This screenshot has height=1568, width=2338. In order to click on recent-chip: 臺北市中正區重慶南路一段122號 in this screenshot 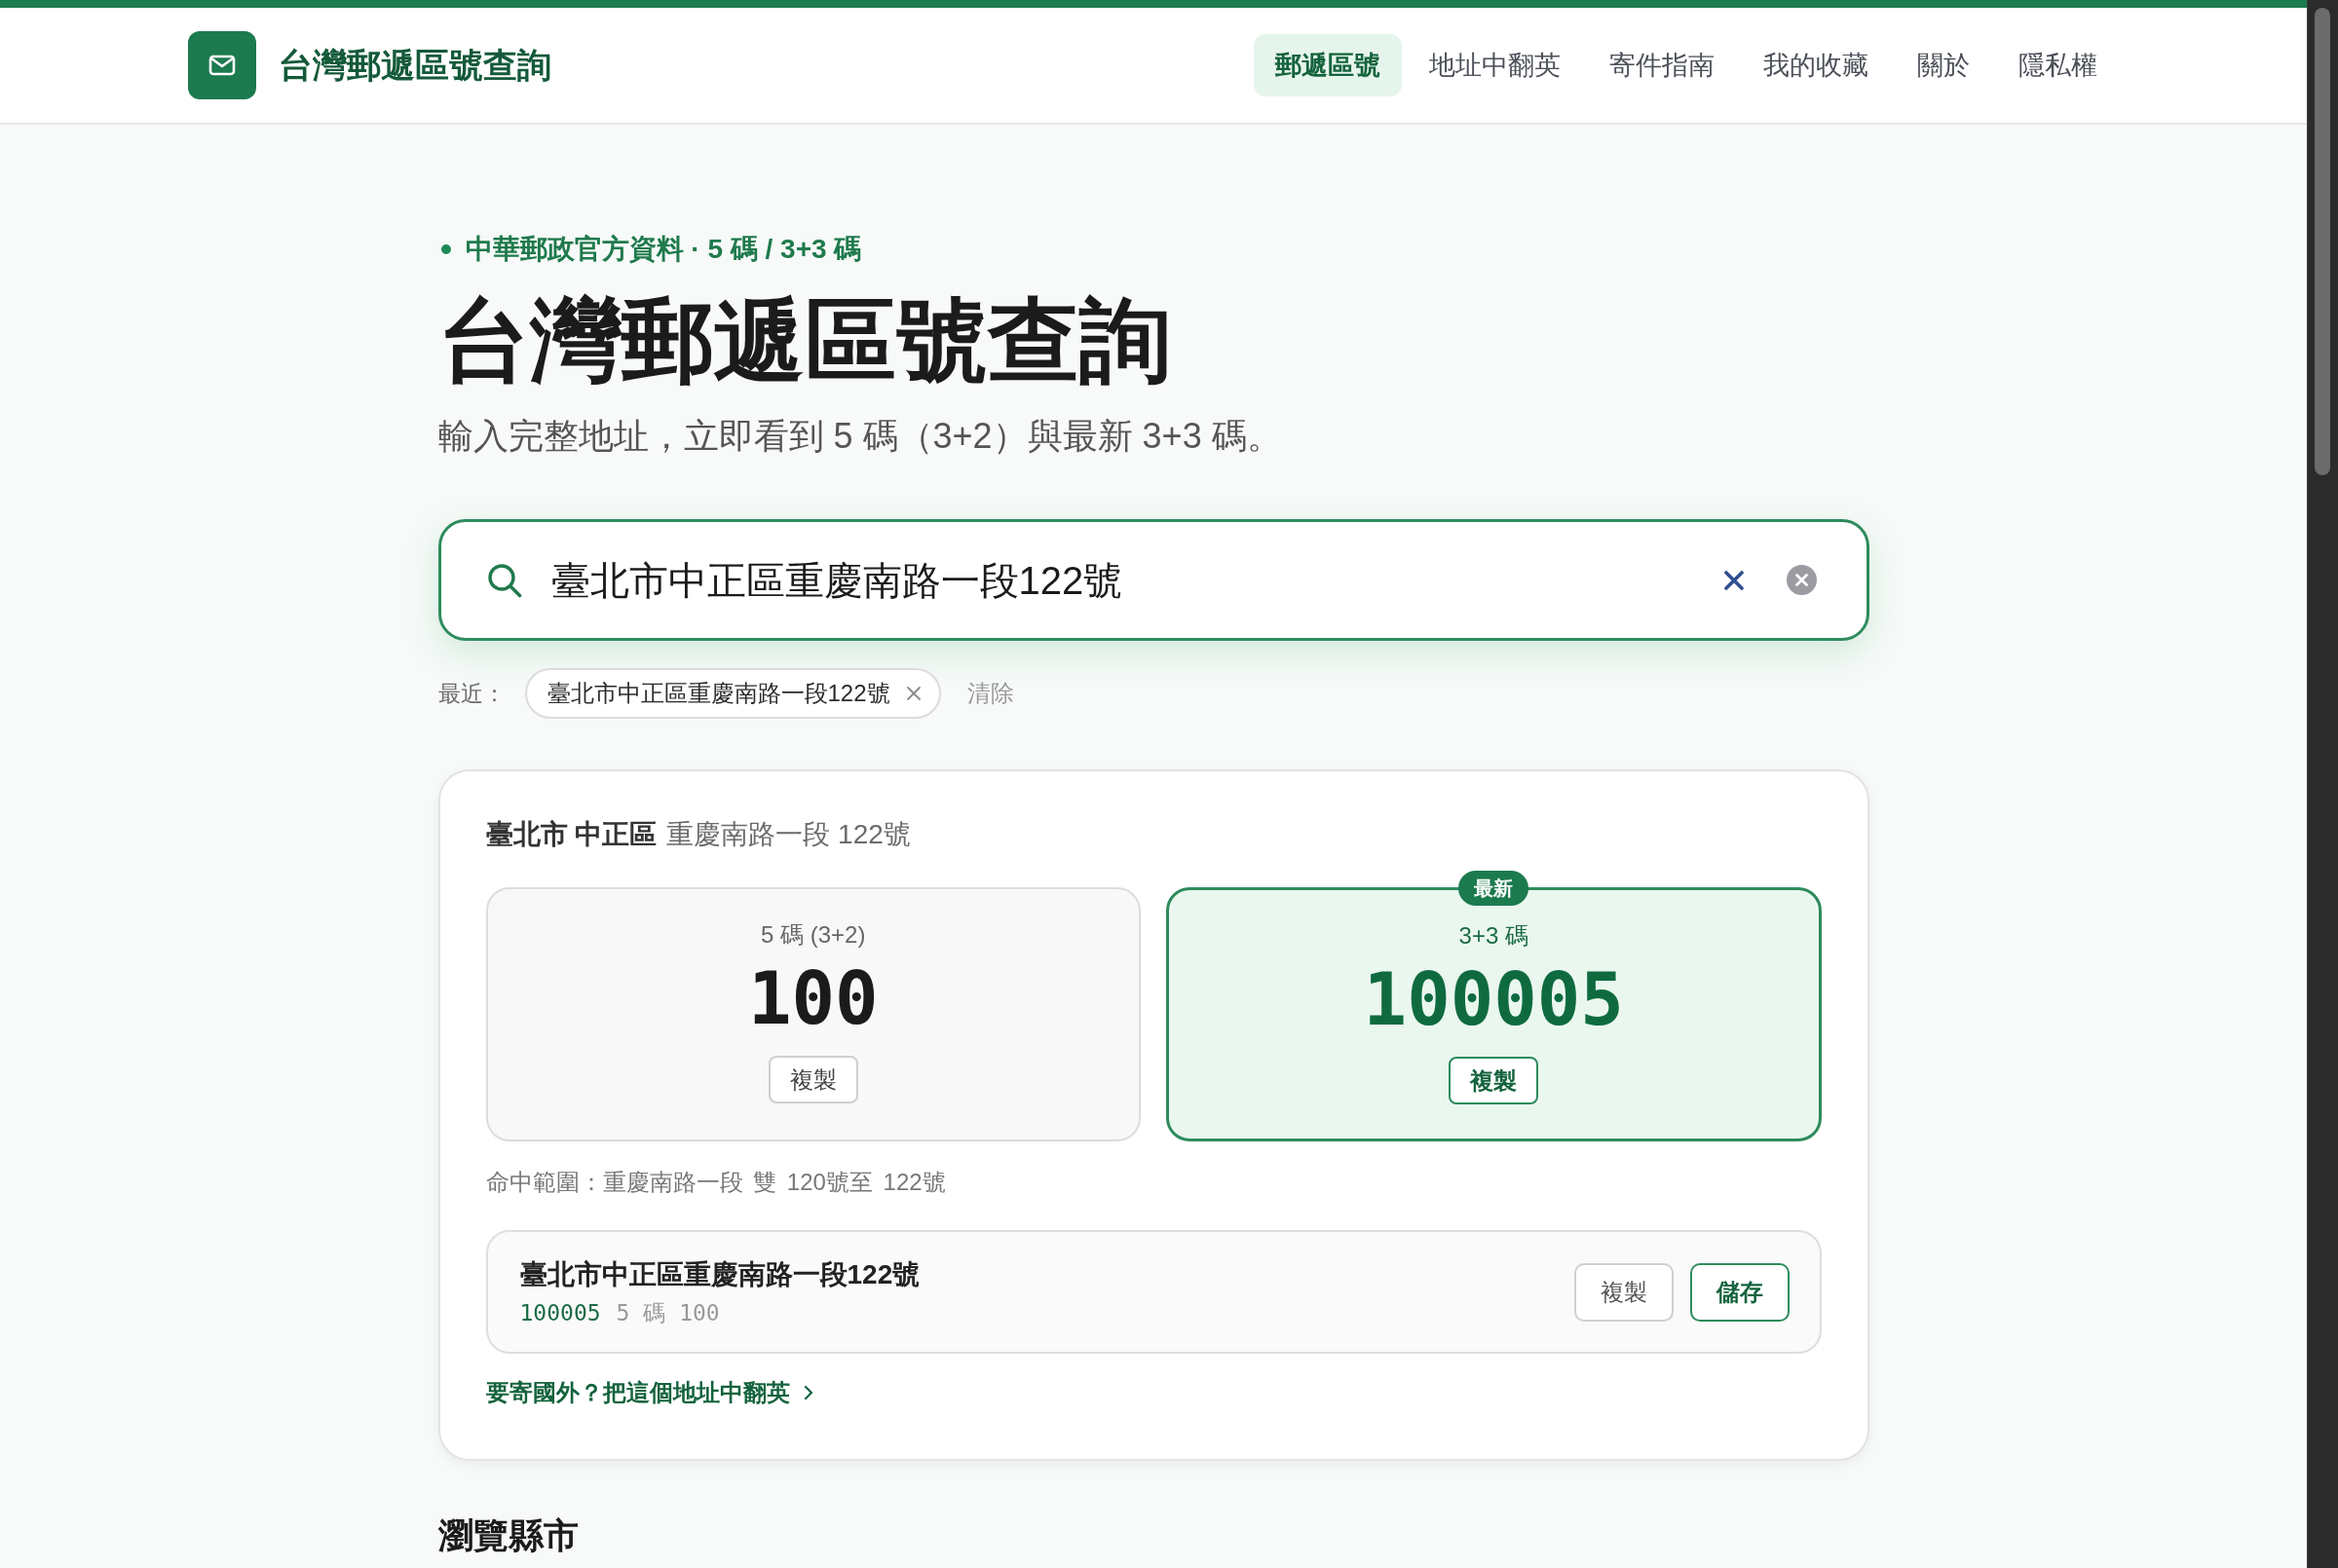, I will do `click(732, 693)`.